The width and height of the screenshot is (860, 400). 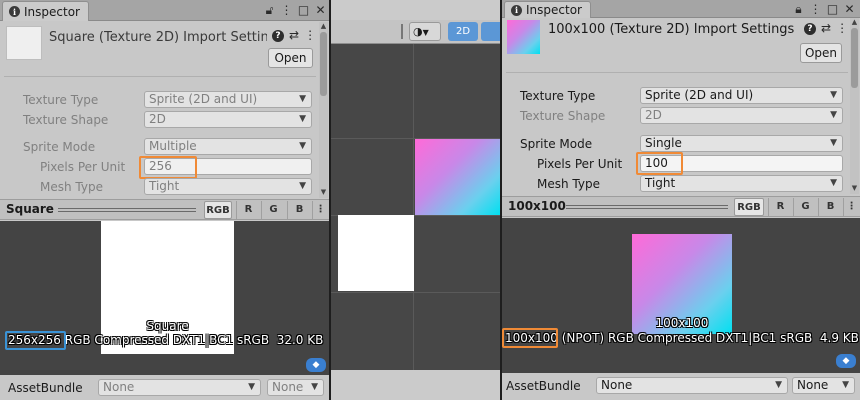 I want to click on texture-type-value: Sprite (2D and UI), so click(x=203, y=99).